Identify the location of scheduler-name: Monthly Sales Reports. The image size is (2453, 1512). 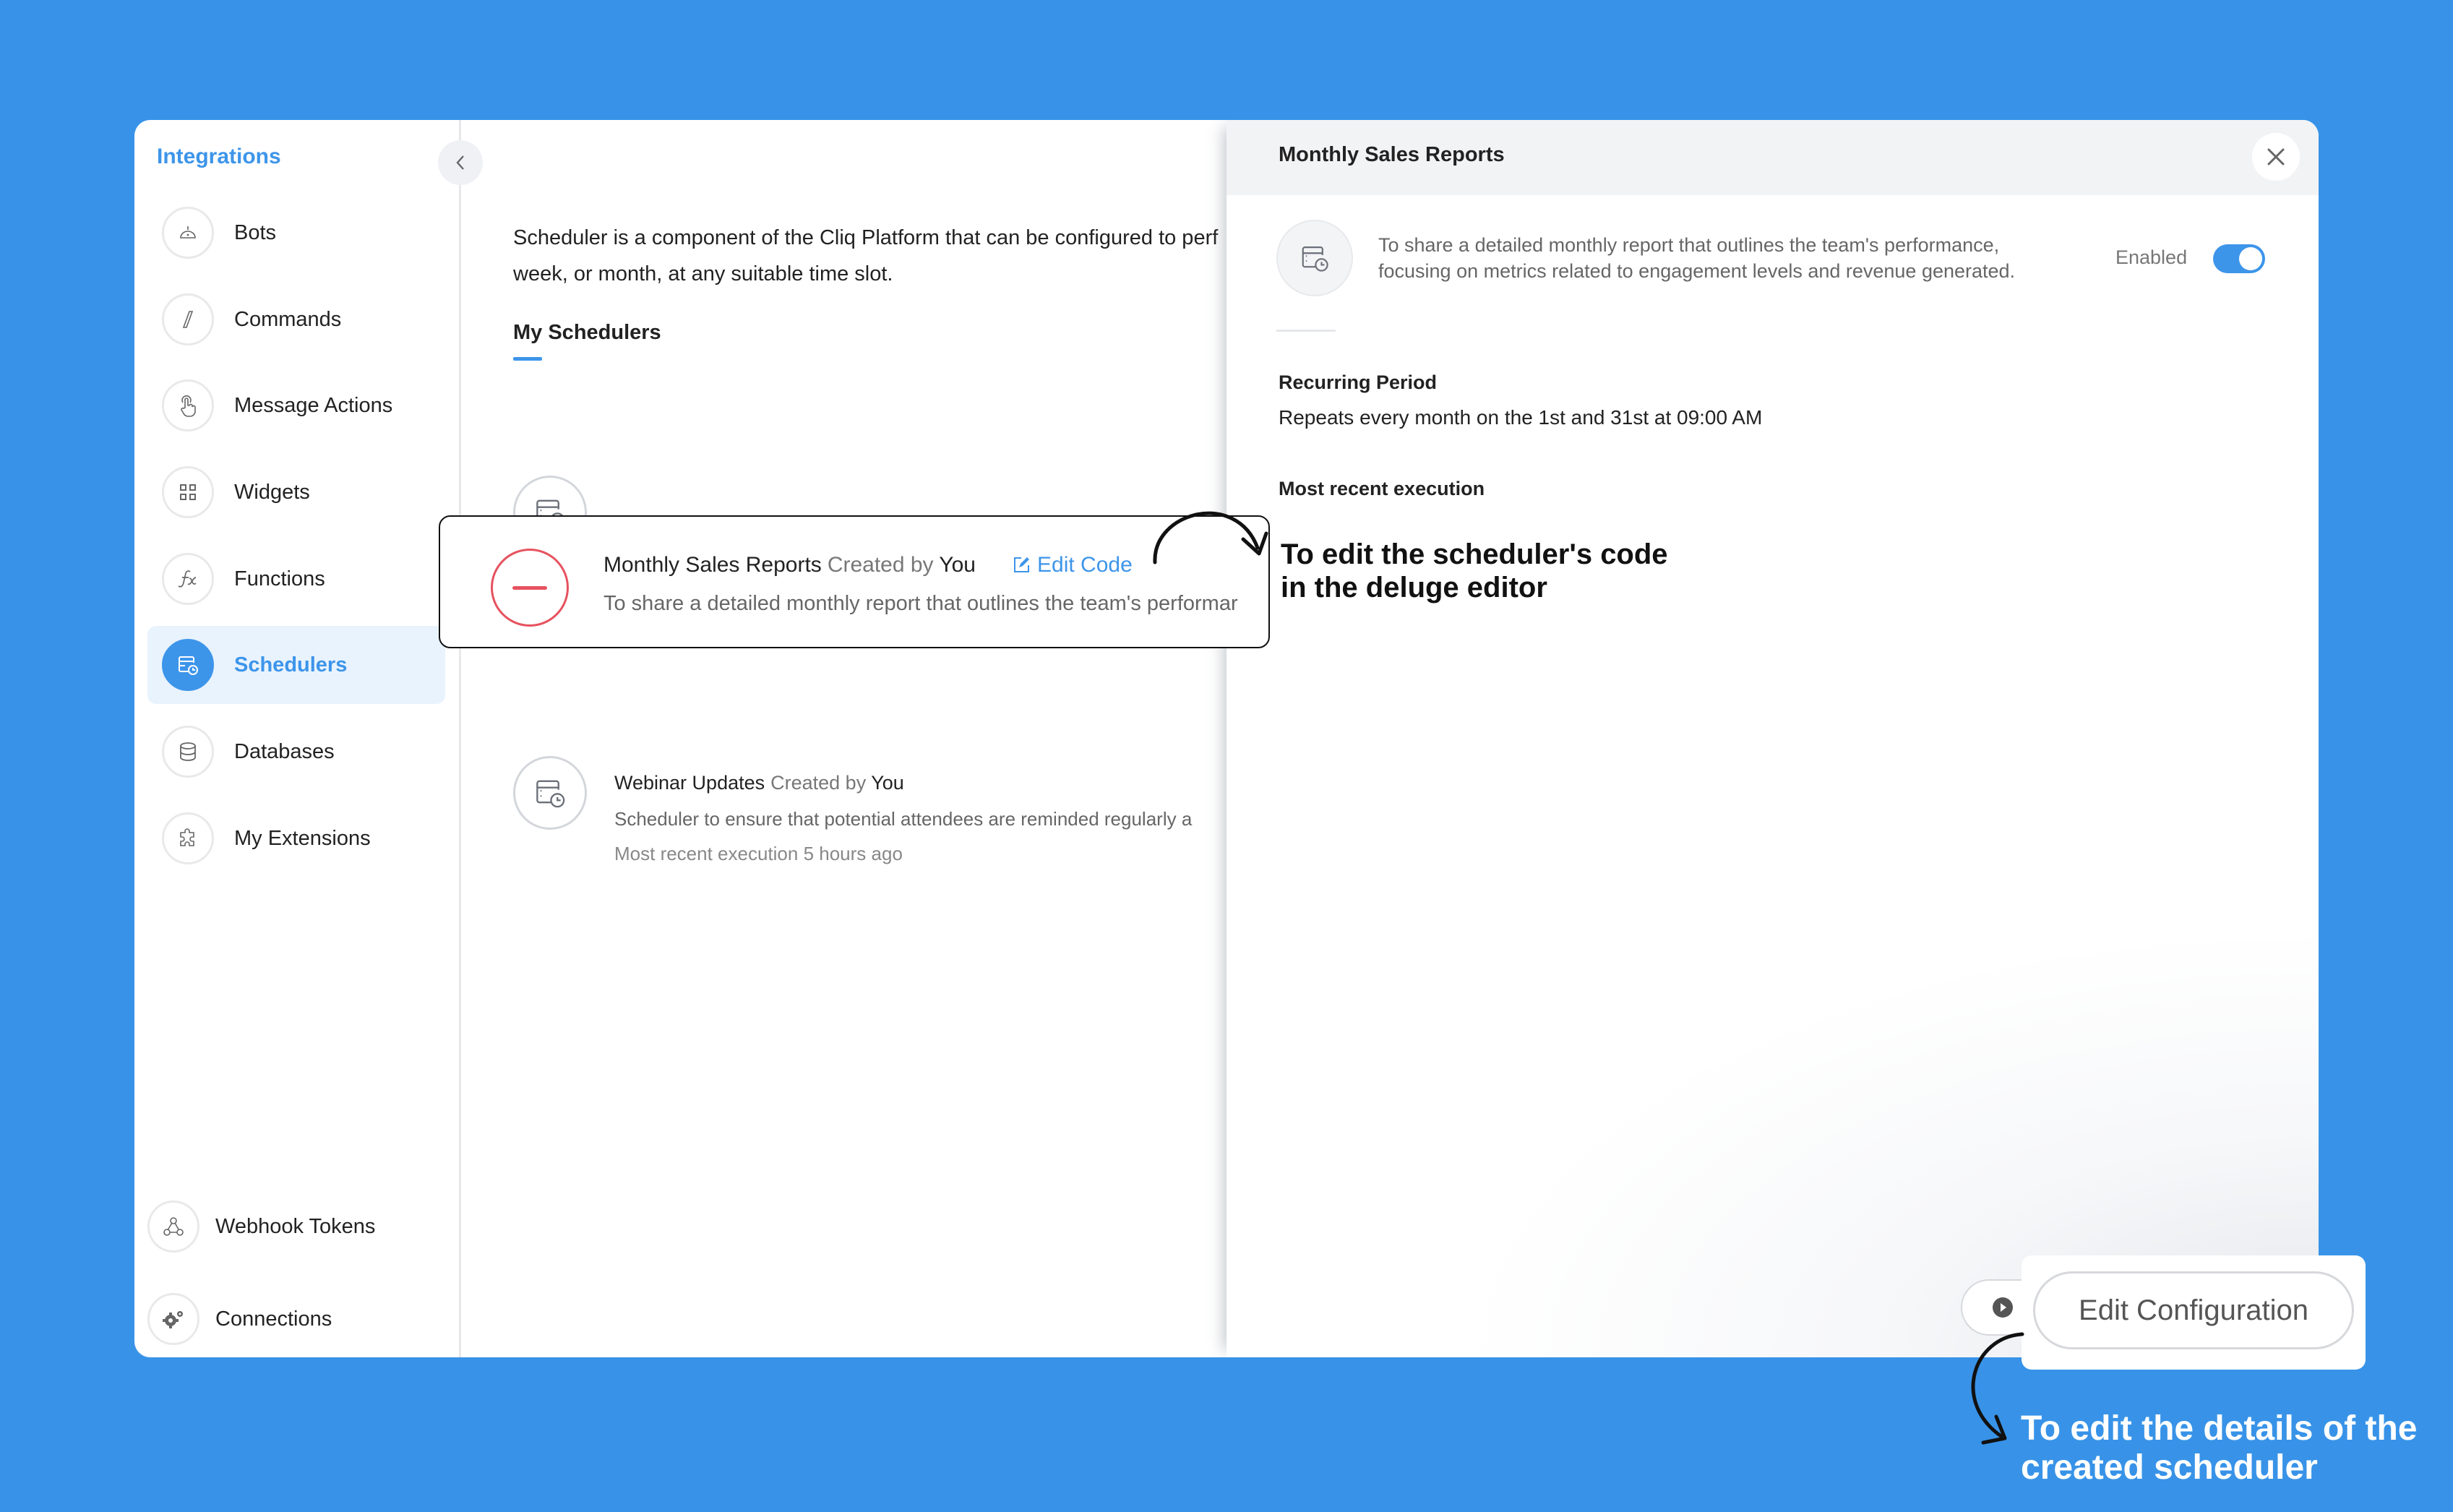
(712, 565).